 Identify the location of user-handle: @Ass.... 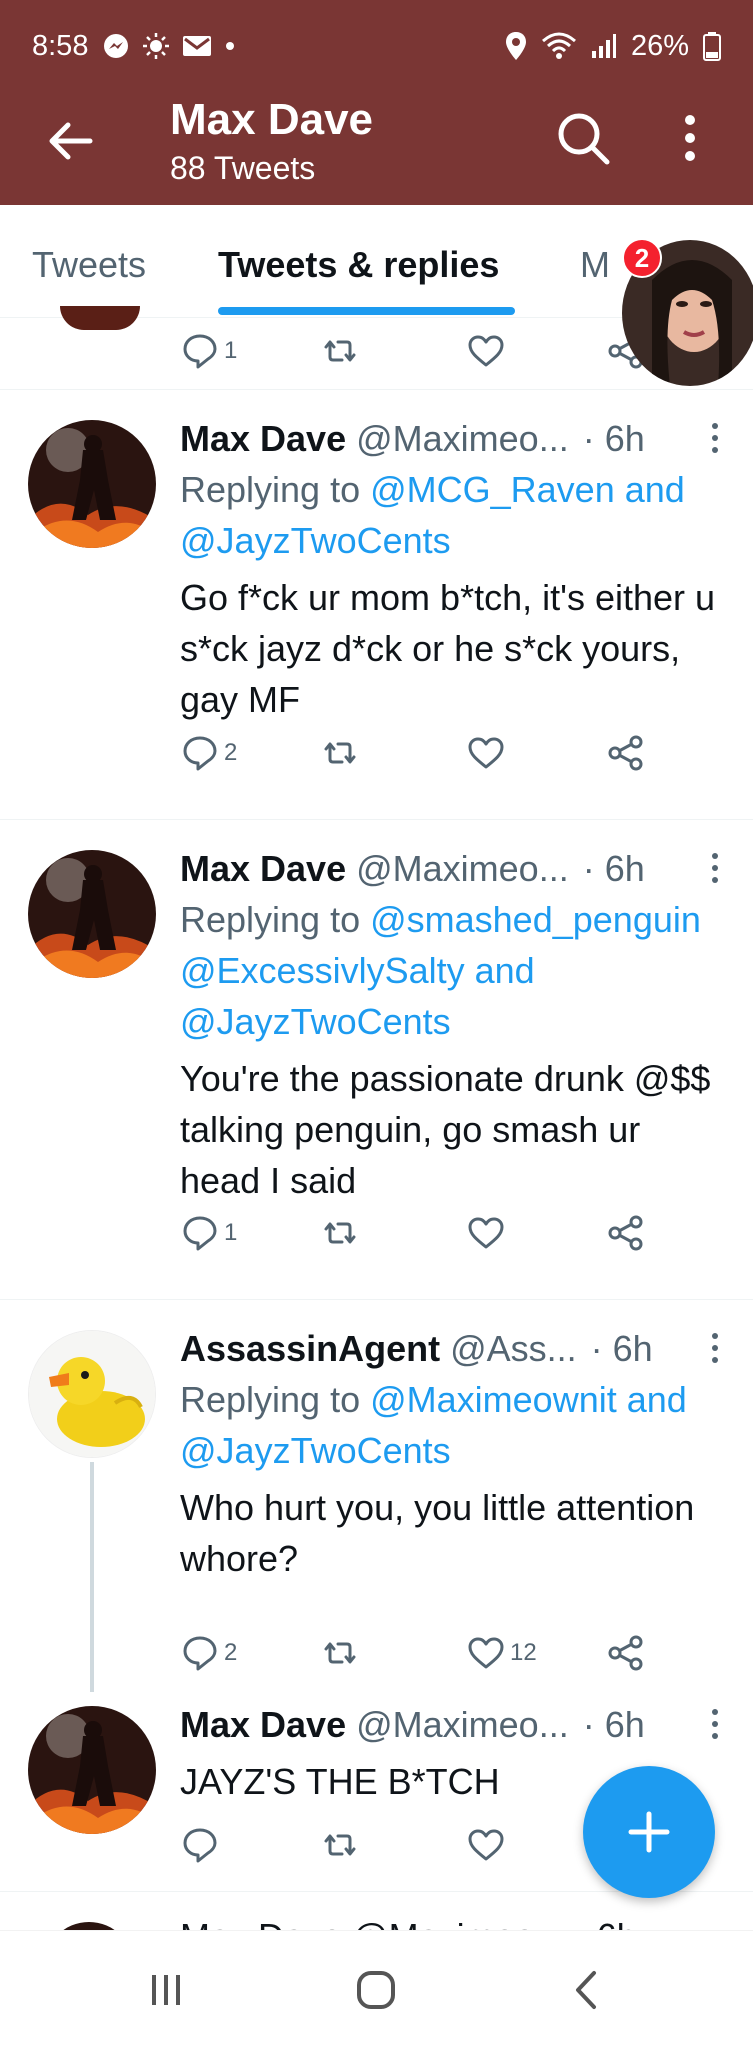
(513, 1349).